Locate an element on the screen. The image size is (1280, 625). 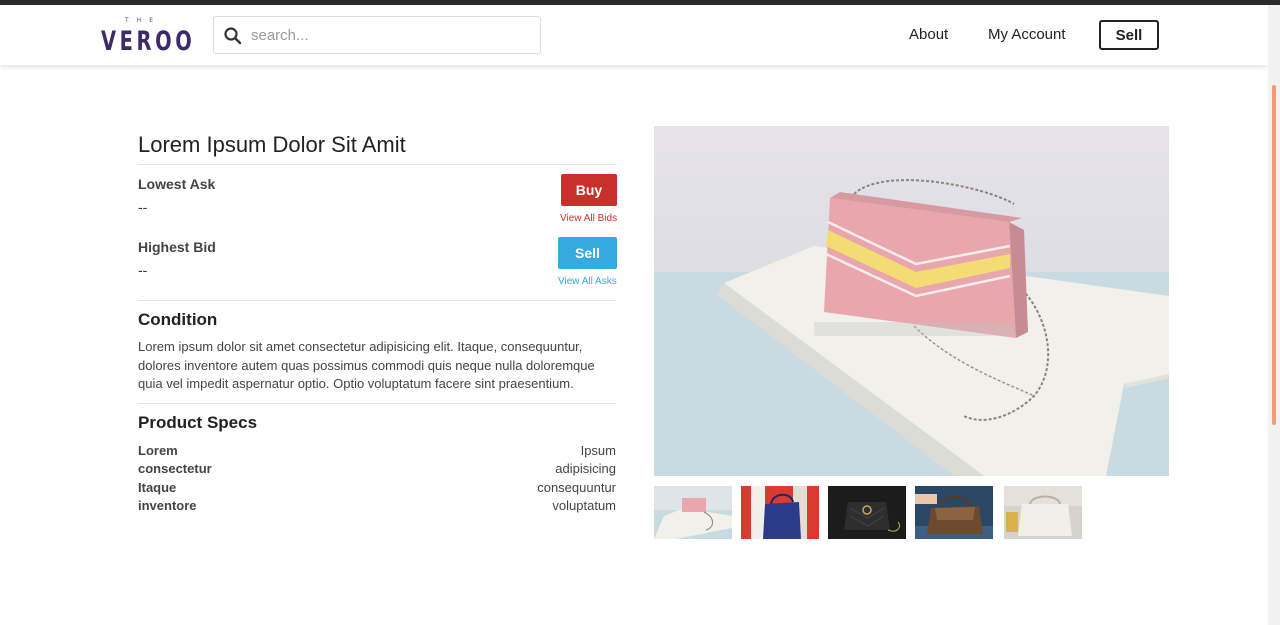
site-header: THE VEROO About My Account Sell is located at coordinates (634, 35).